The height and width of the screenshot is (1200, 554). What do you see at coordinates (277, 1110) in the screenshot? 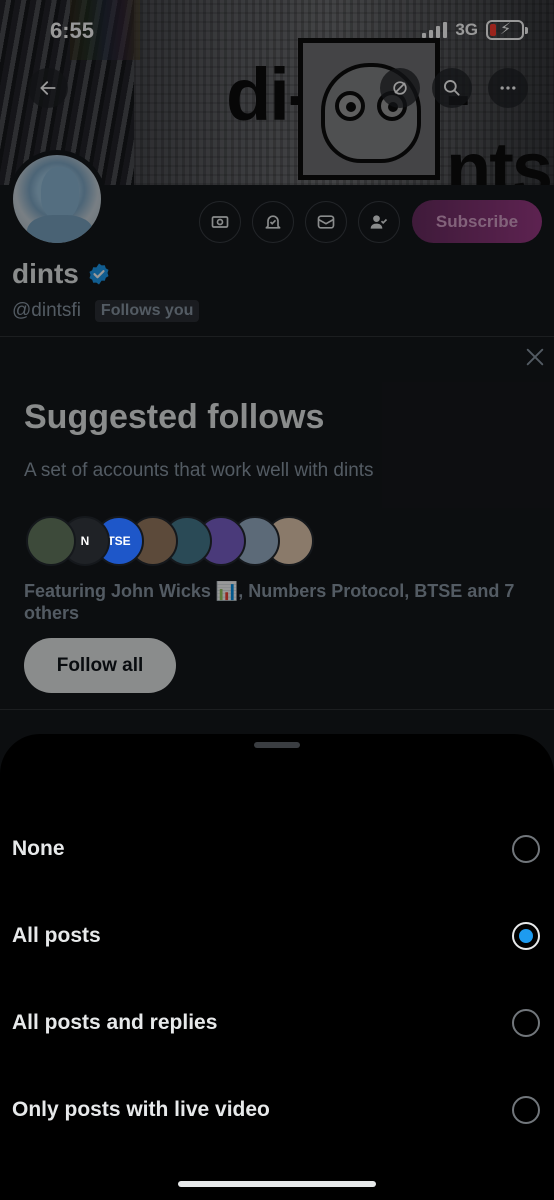
I see `notification-option: Only posts with live video` at bounding box center [277, 1110].